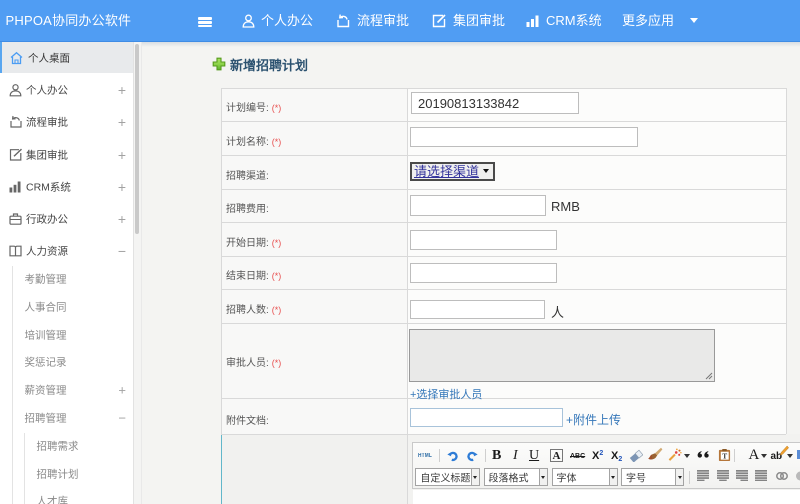  I want to click on svg-text: T, so click(724, 455).